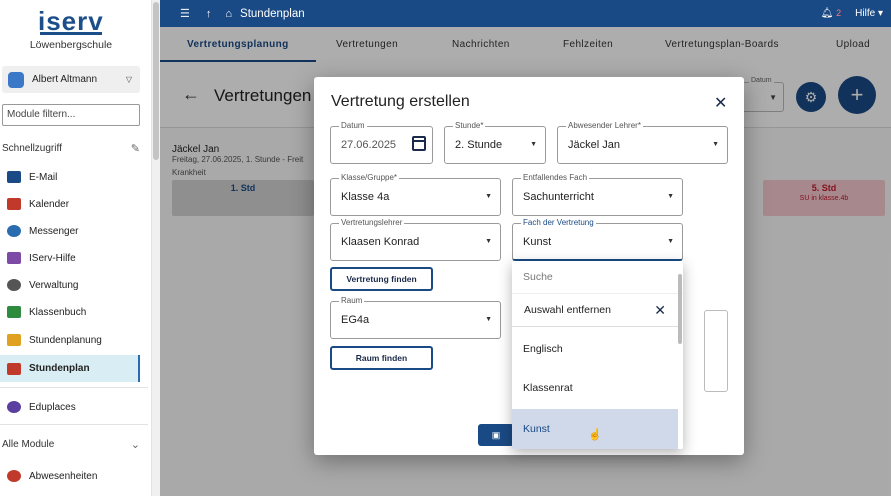 The width and height of the screenshot is (891, 496). What do you see at coordinates (381, 279) in the screenshot?
I see `find-substitute-button: Vertretung finden` at bounding box center [381, 279].